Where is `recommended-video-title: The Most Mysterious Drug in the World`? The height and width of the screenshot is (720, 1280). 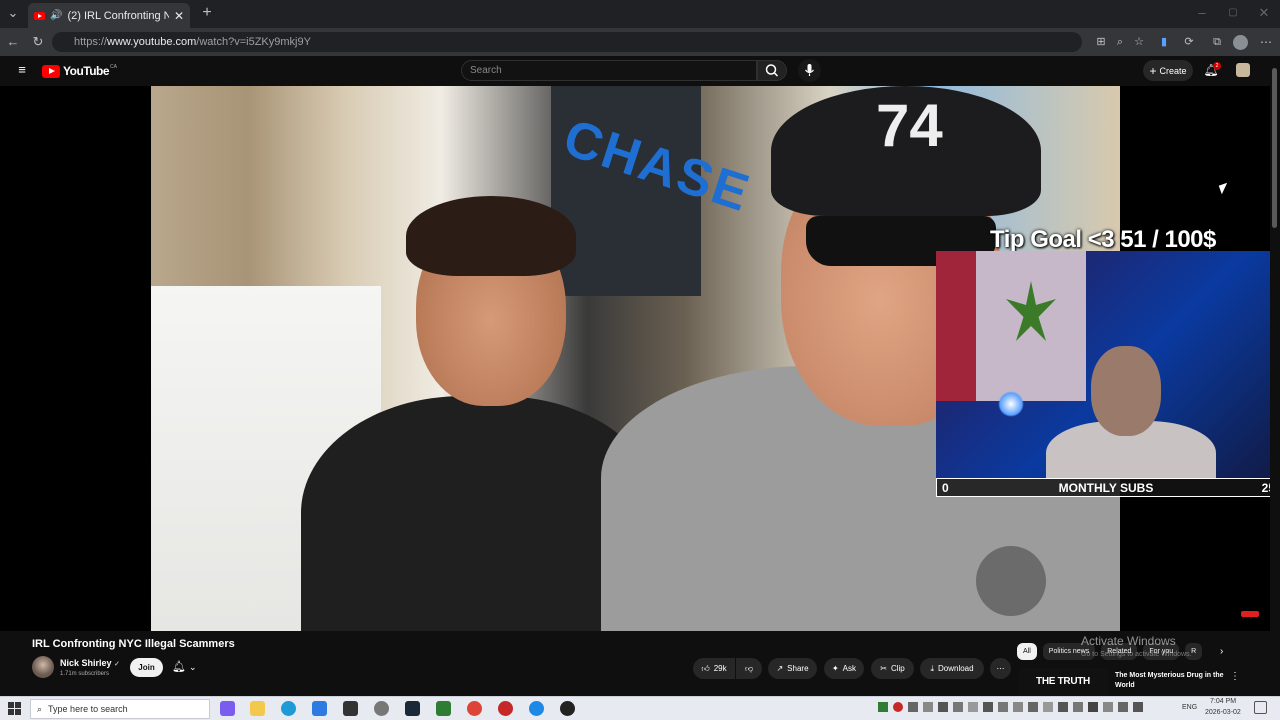
recommended-video-title: The Most Mysterious Drug in the World is located at coordinates (1170, 681).